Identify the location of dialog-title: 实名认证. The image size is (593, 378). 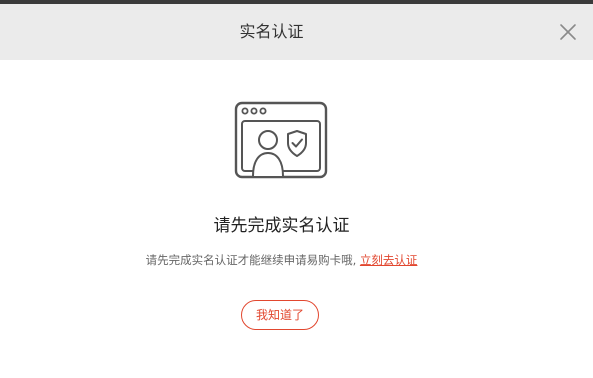
(271, 31).